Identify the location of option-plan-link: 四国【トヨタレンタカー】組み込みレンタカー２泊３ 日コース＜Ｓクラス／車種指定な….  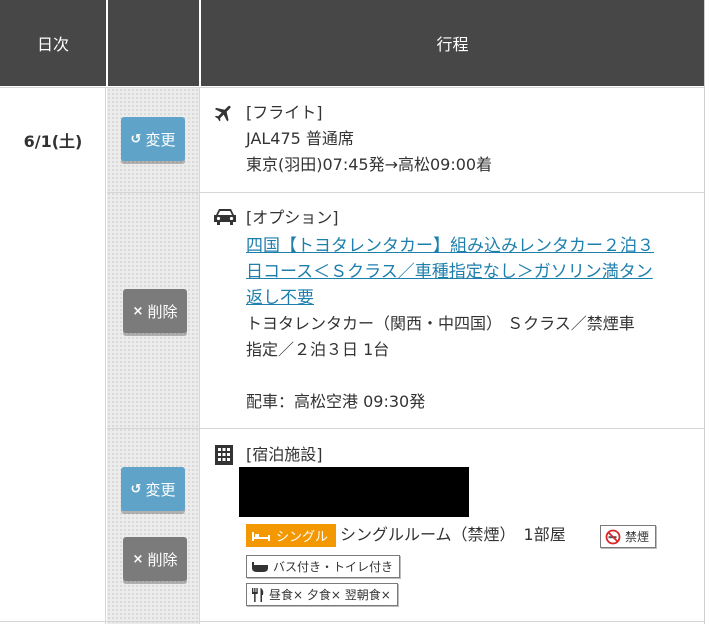
(471, 272).